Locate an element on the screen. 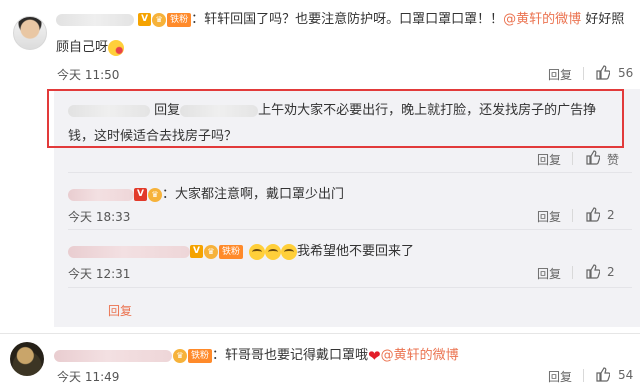 This screenshot has width=640, height=389. comment-item: ♛ 铁粉 ：轩哥哥也要记得戴口罩哦❤@黄轩的微博 今天 11:49 回复 54 is located at coordinates (320, 361).